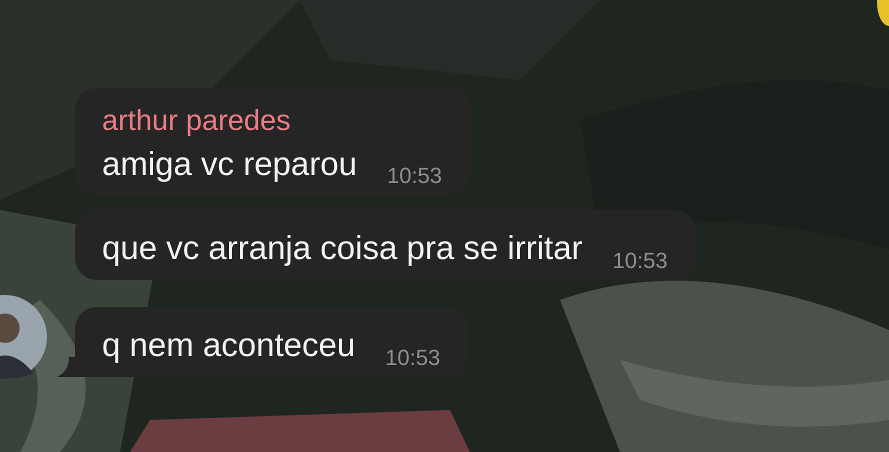 The image size is (889, 452). What do you see at coordinates (229, 164) in the screenshot?
I see `message-text: amiga vc reparou` at bounding box center [229, 164].